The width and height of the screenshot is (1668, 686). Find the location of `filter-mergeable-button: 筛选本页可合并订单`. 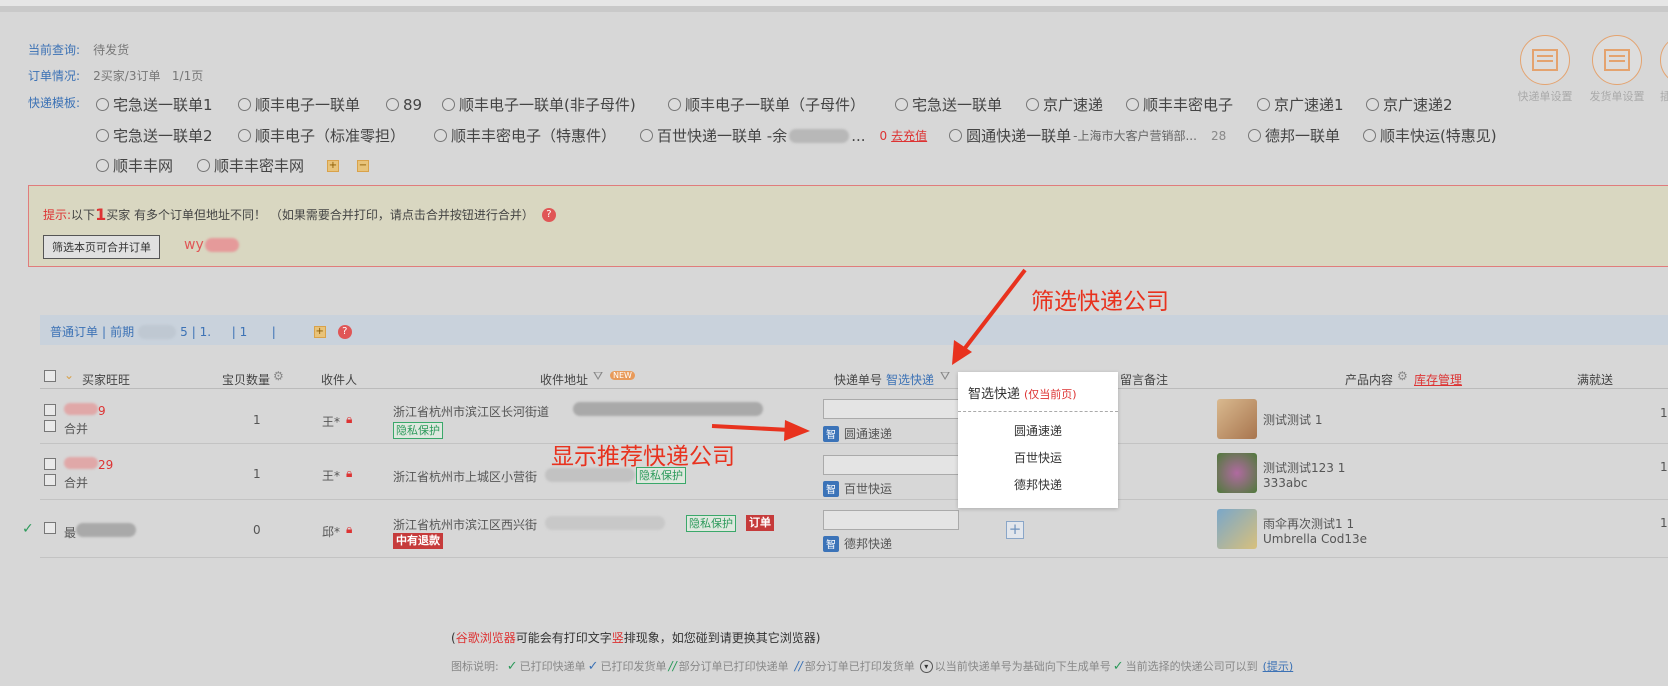

filter-mergeable-button: 筛选本页可合并订单 is located at coordinates (101, 247).